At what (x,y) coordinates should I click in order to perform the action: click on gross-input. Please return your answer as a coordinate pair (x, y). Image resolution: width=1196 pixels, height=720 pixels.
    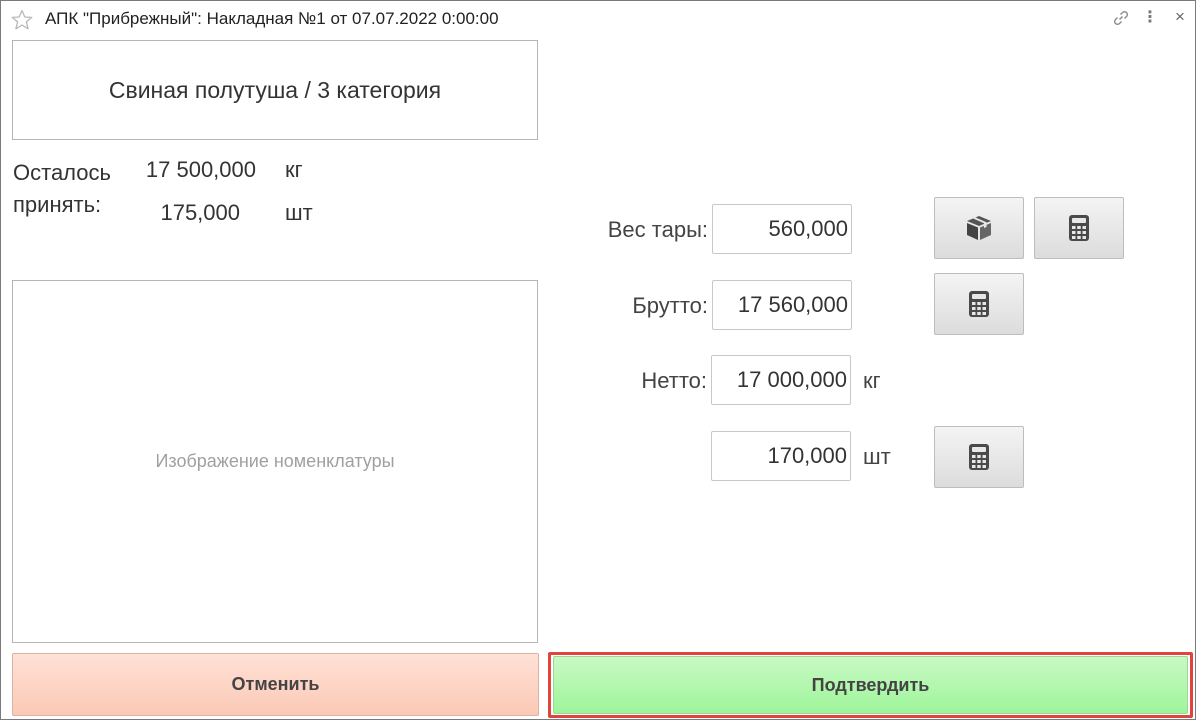
    Looking at the image, I should click on (782, 305).